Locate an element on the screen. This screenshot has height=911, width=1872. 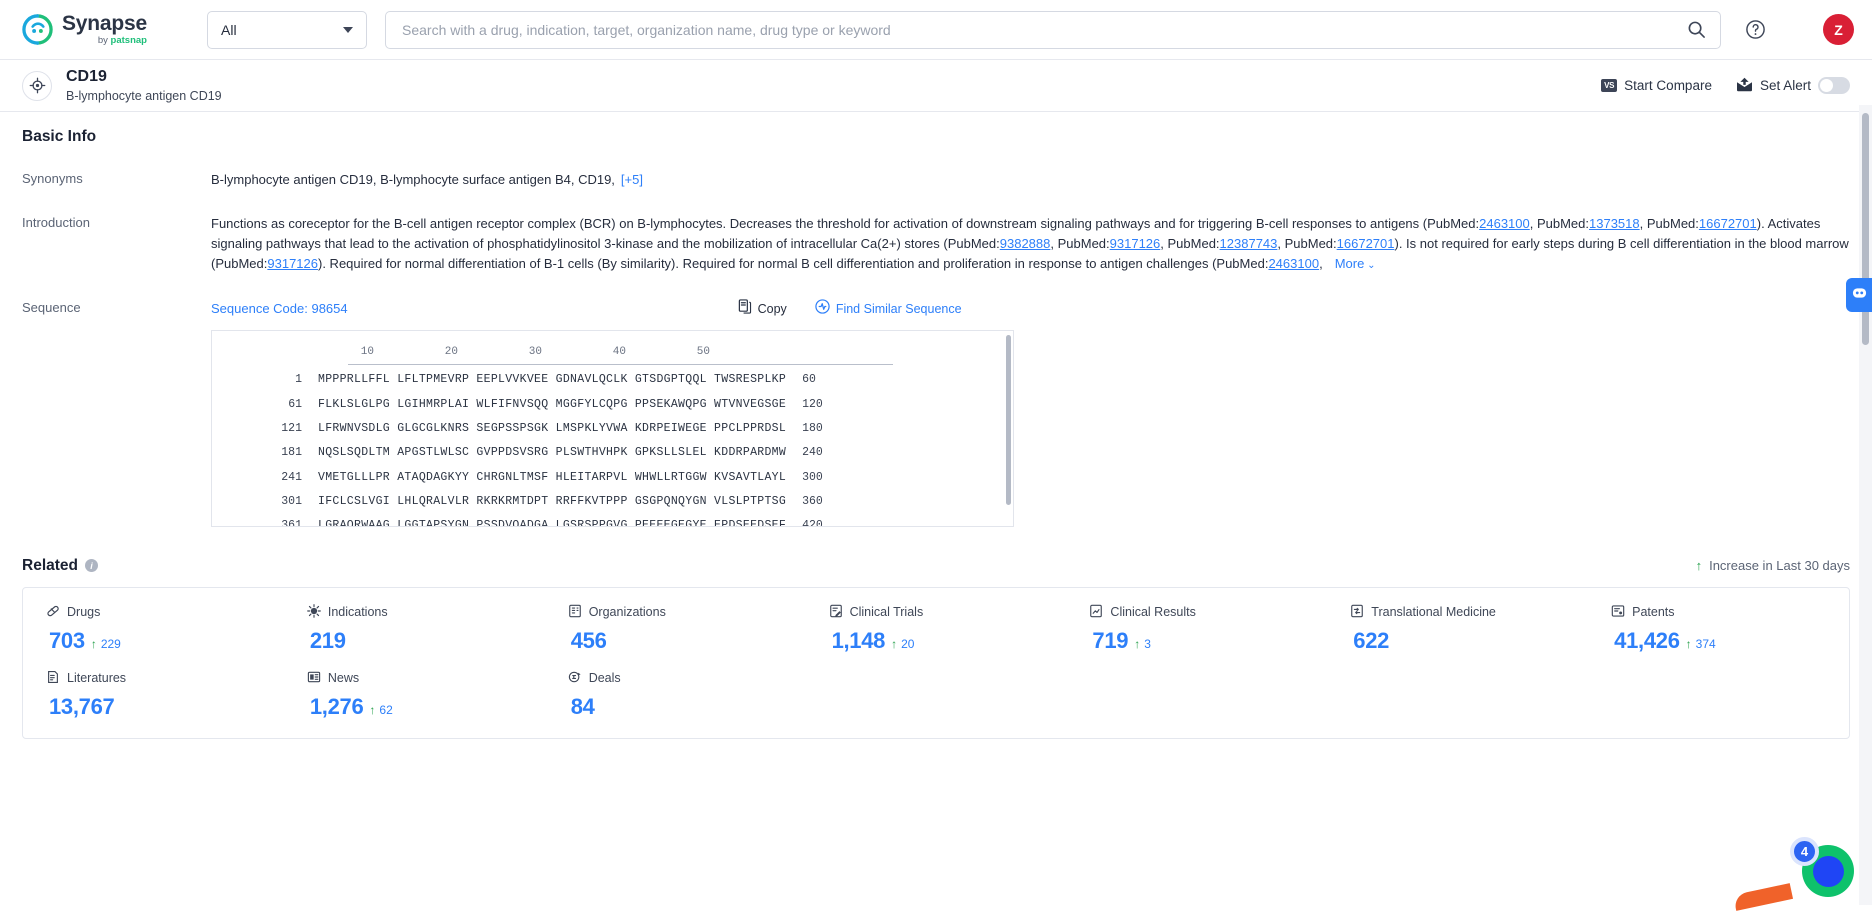
assistant-notification-badge: 4 is located at coordinates (1804, 851).